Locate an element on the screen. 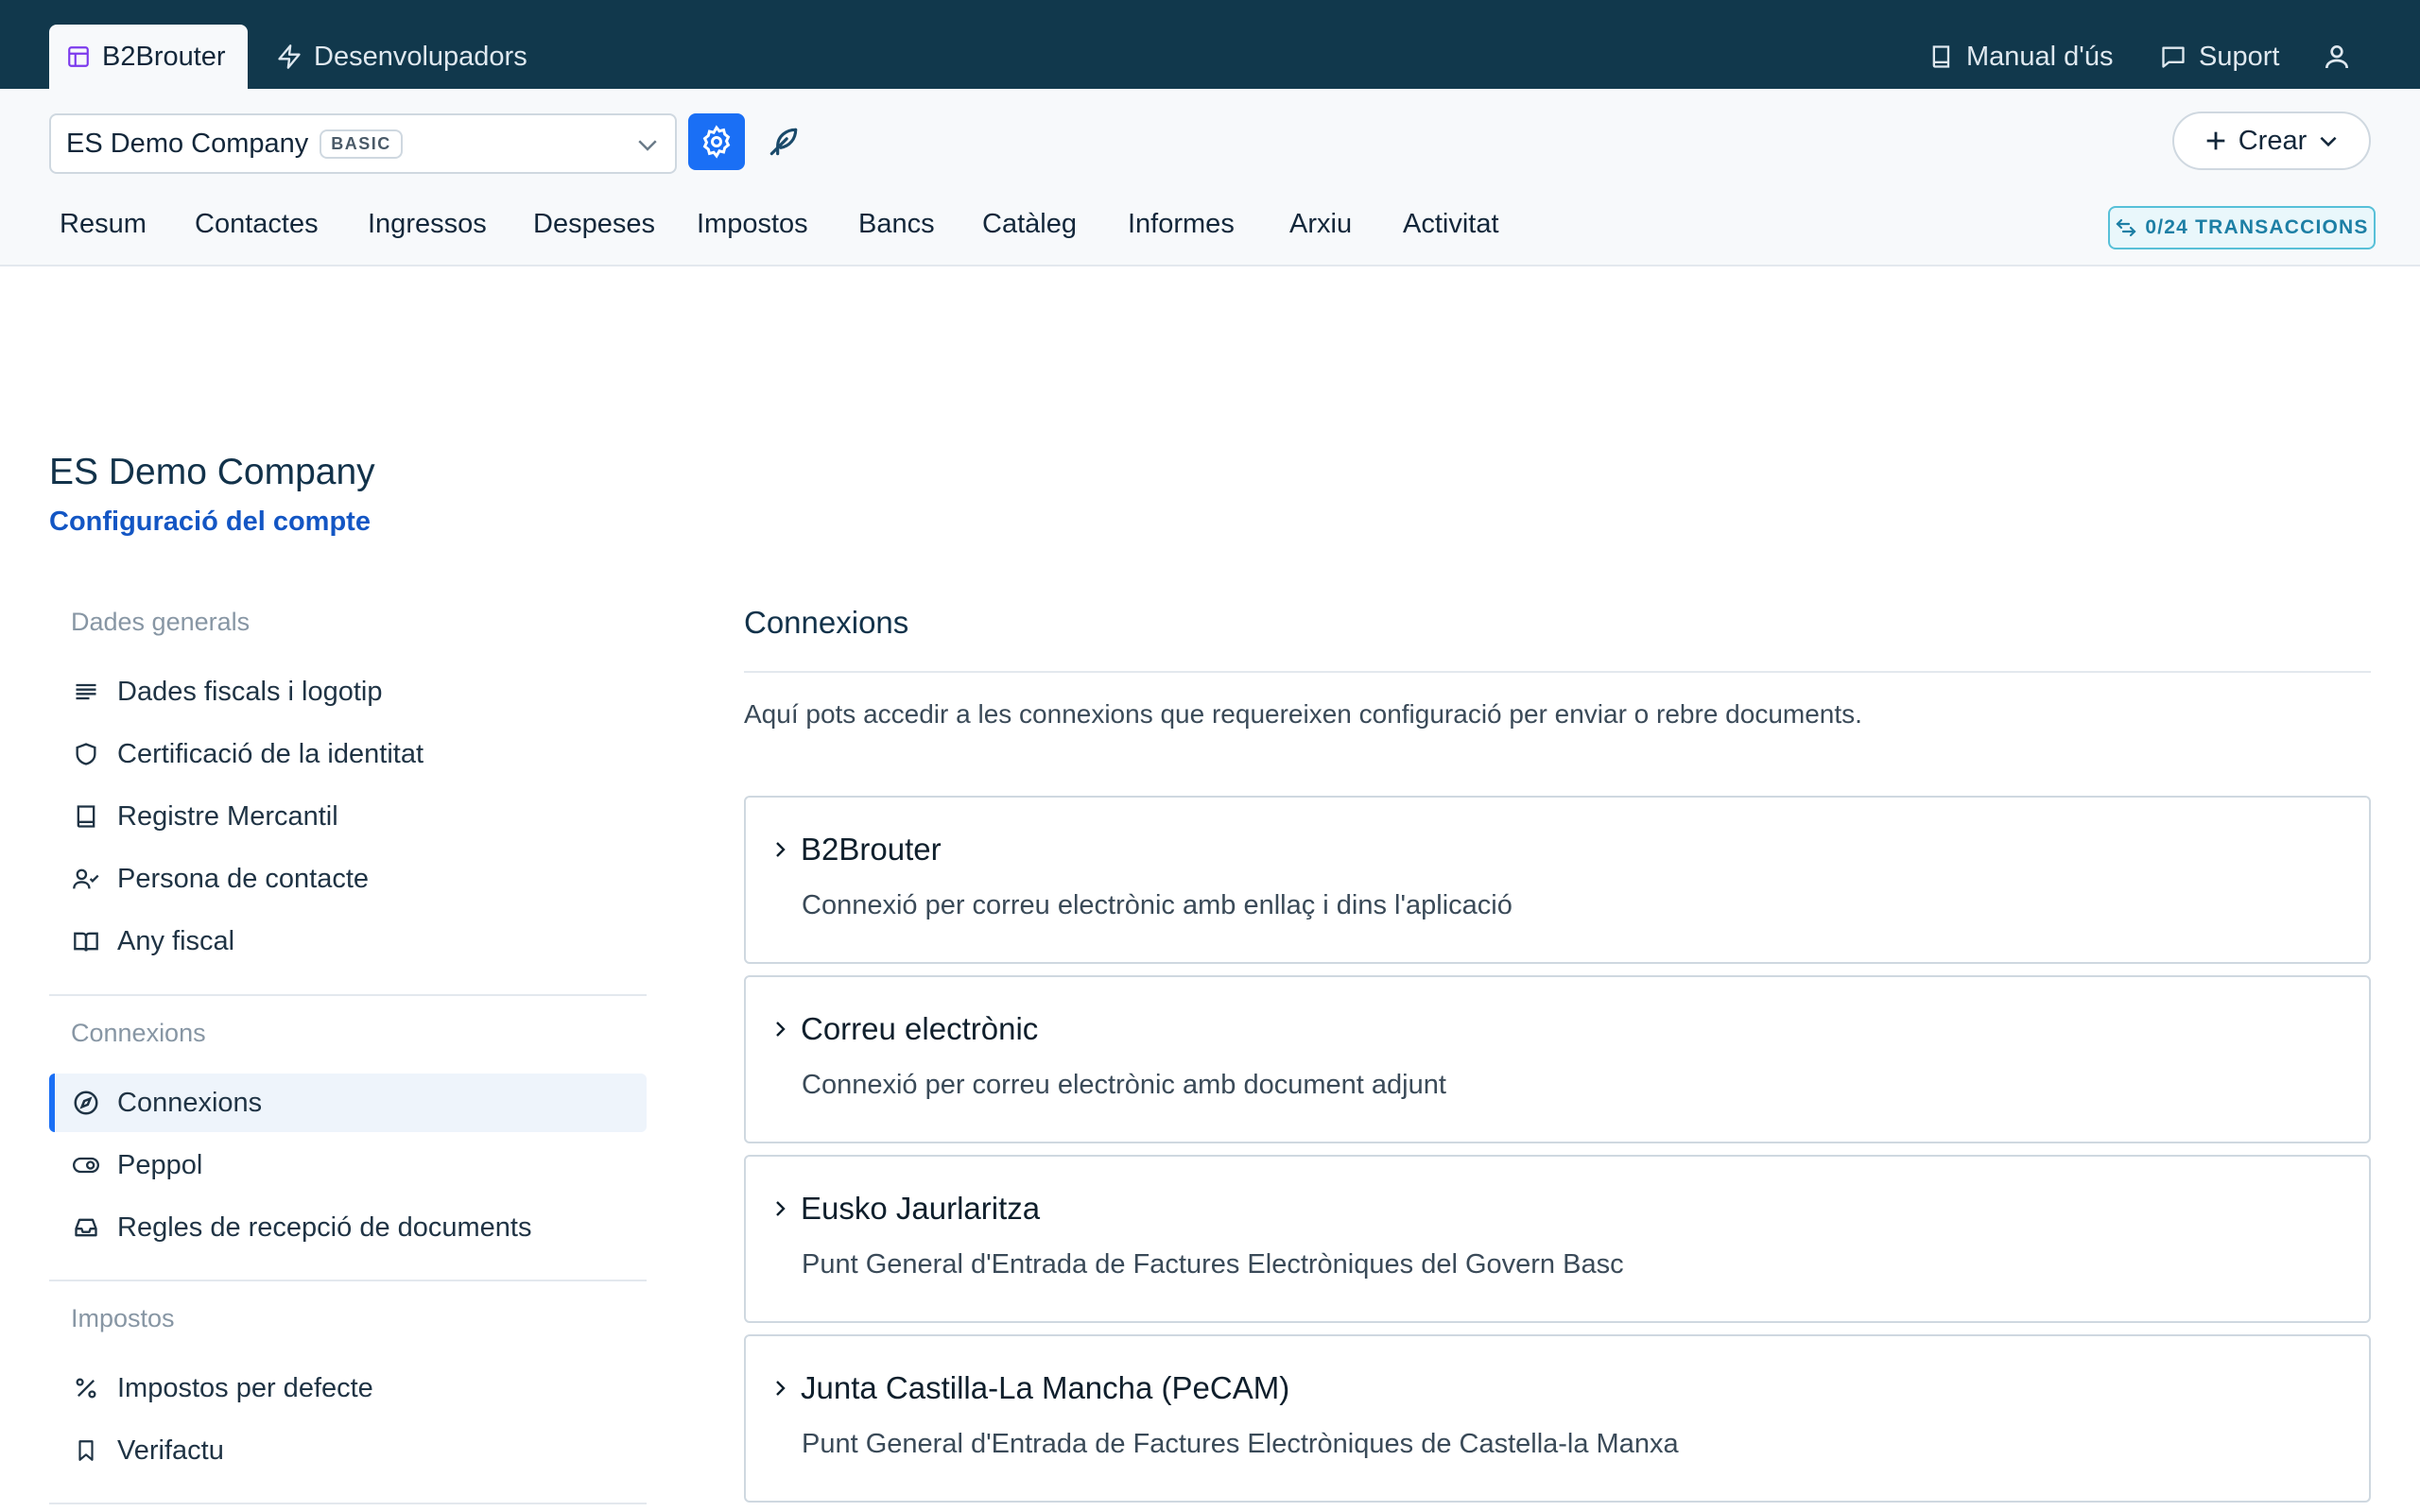 Image resolution: width=2420 pixels, height=1512 pixels. tab-developers-label: Desenvolupadors is located at coordinates (421, 56).